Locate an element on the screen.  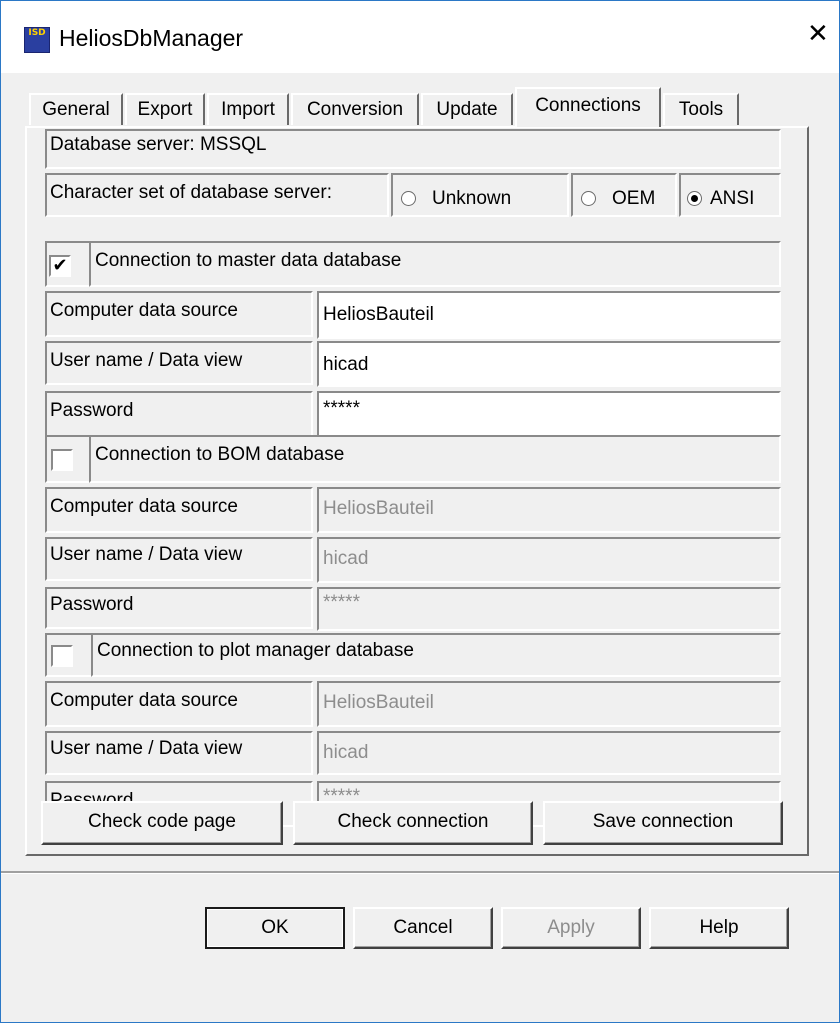
footer-separator is located at coordinates (420, 872).